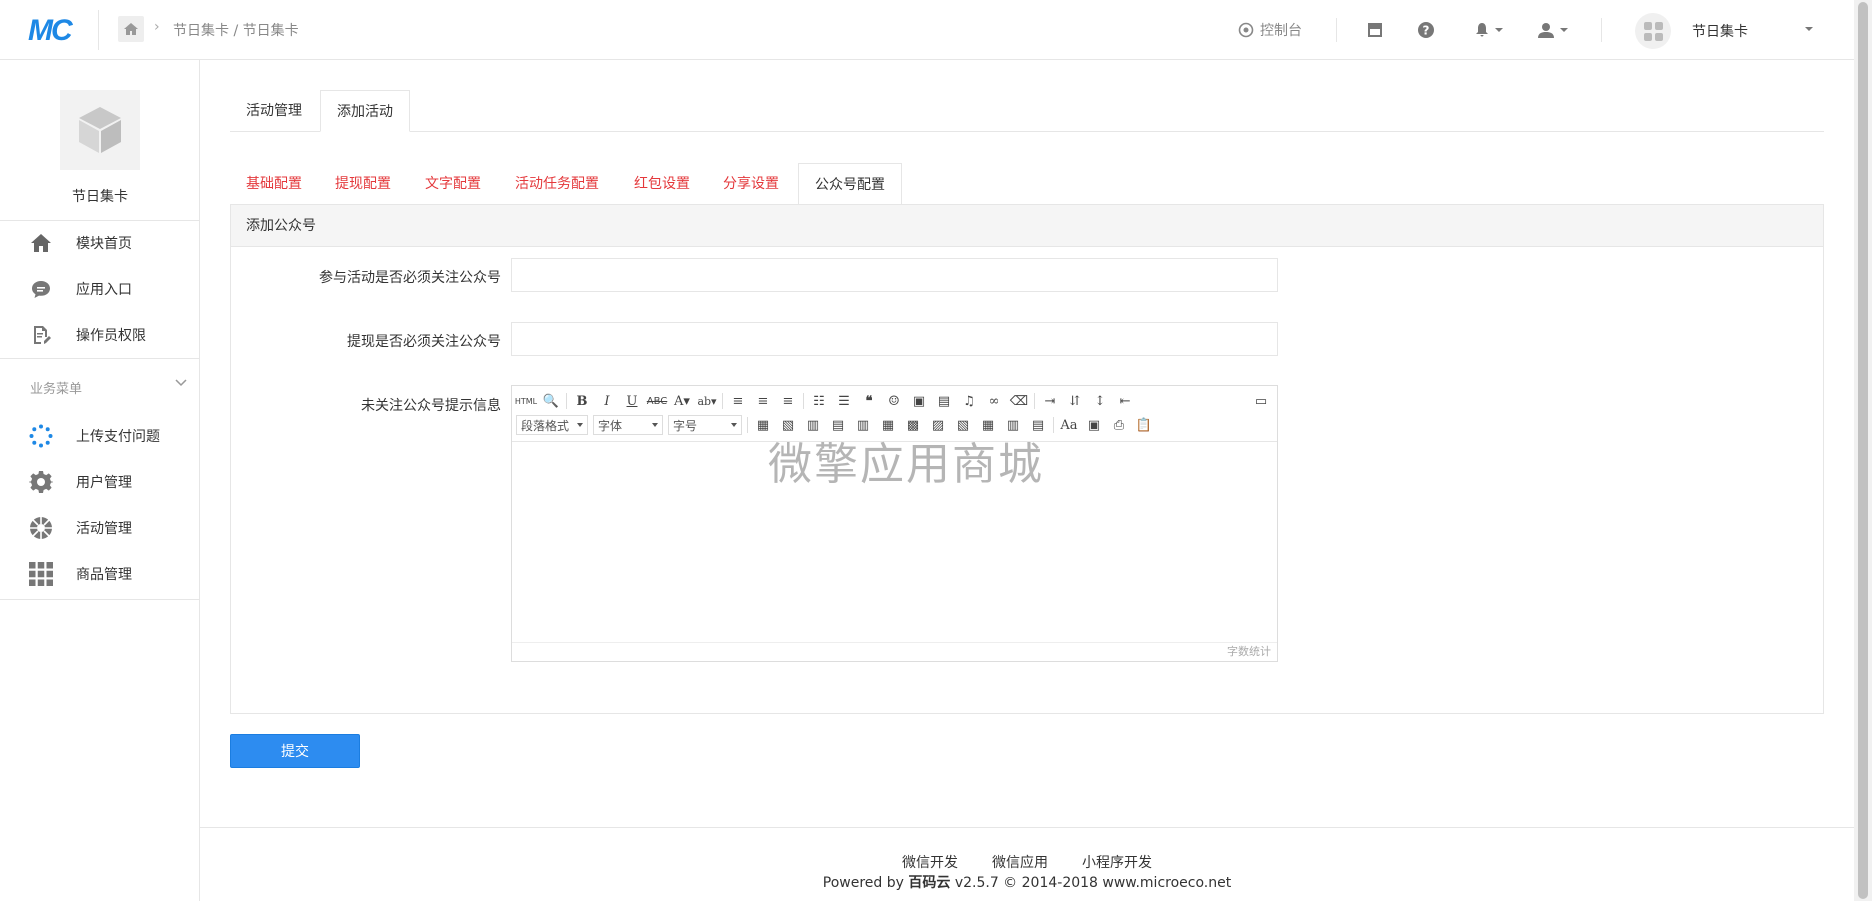 This screenshot has width=1872, height=901. I want to click on sidebar-item-product-management: 商品管理, so click(100, 574).